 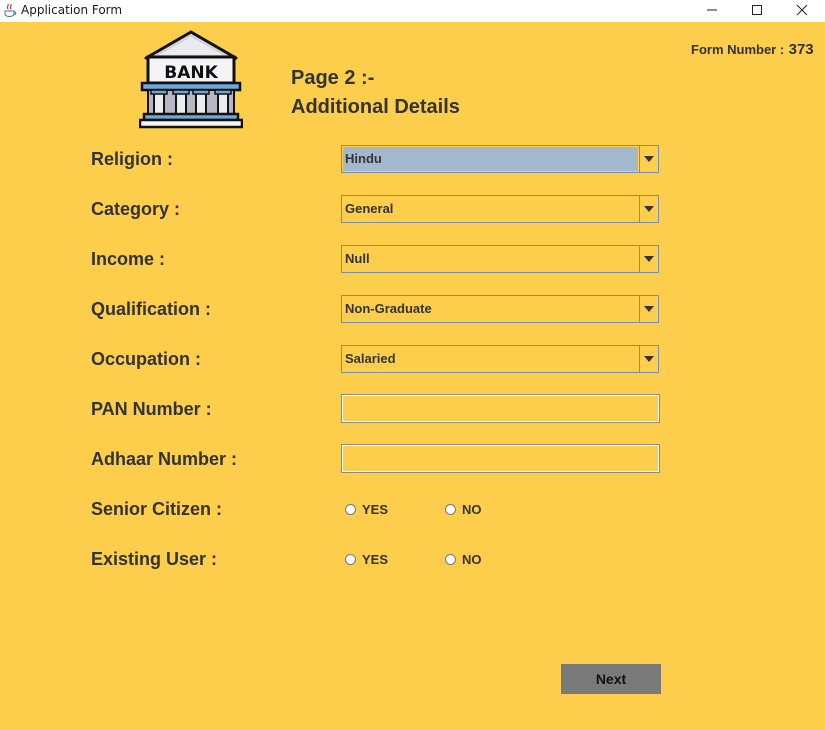 I want to click on senior-citizen-no-radio: NO, so click(x=463, y=509).